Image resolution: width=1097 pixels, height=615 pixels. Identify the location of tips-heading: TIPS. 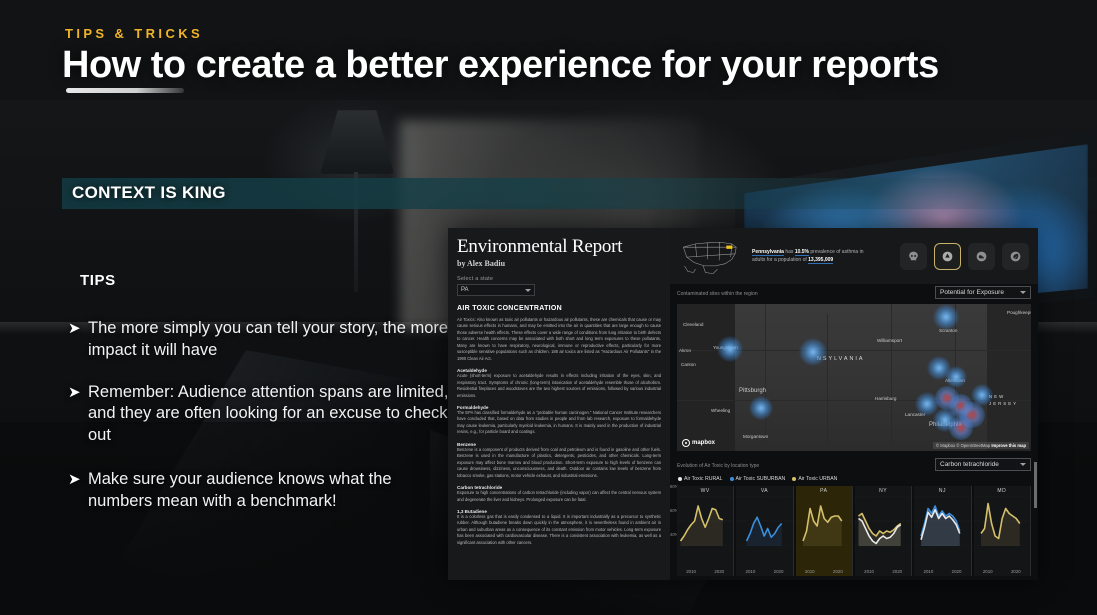
(98, 280).